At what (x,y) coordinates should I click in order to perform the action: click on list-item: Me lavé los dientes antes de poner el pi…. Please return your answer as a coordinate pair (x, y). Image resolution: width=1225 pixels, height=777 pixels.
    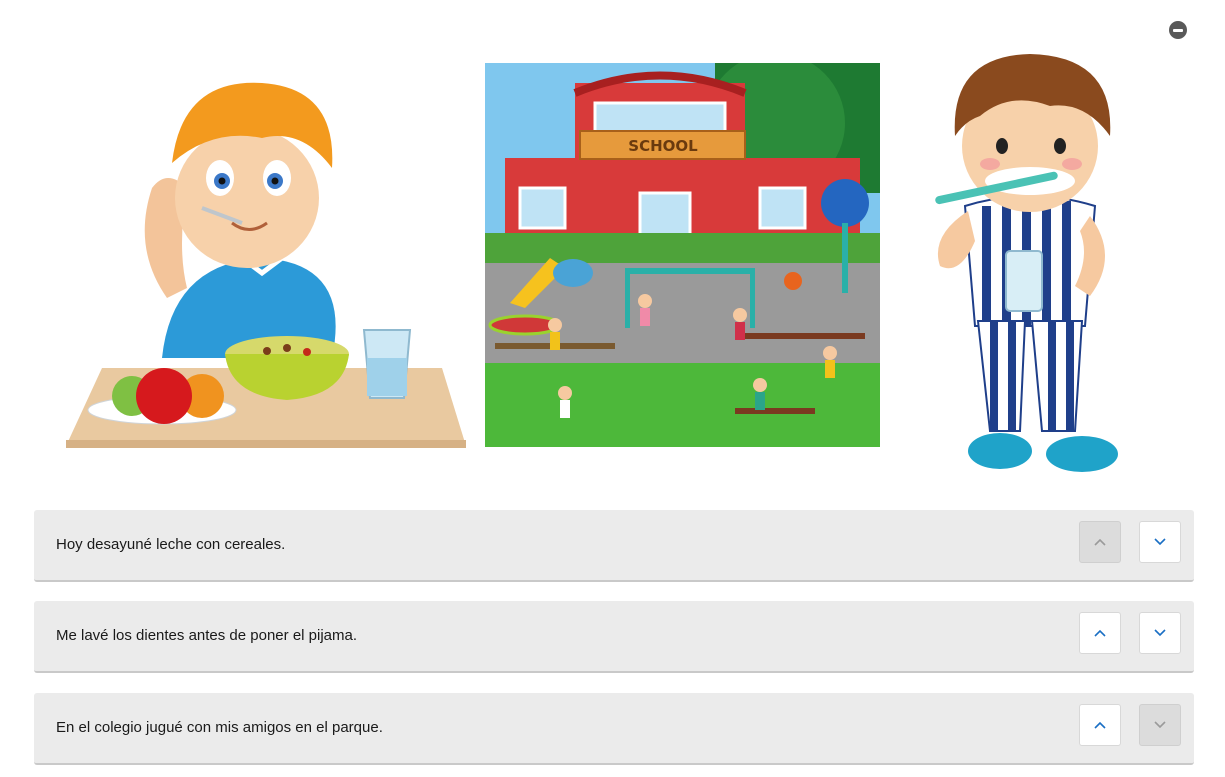
    Looking at the image, I should click on (614, 637).